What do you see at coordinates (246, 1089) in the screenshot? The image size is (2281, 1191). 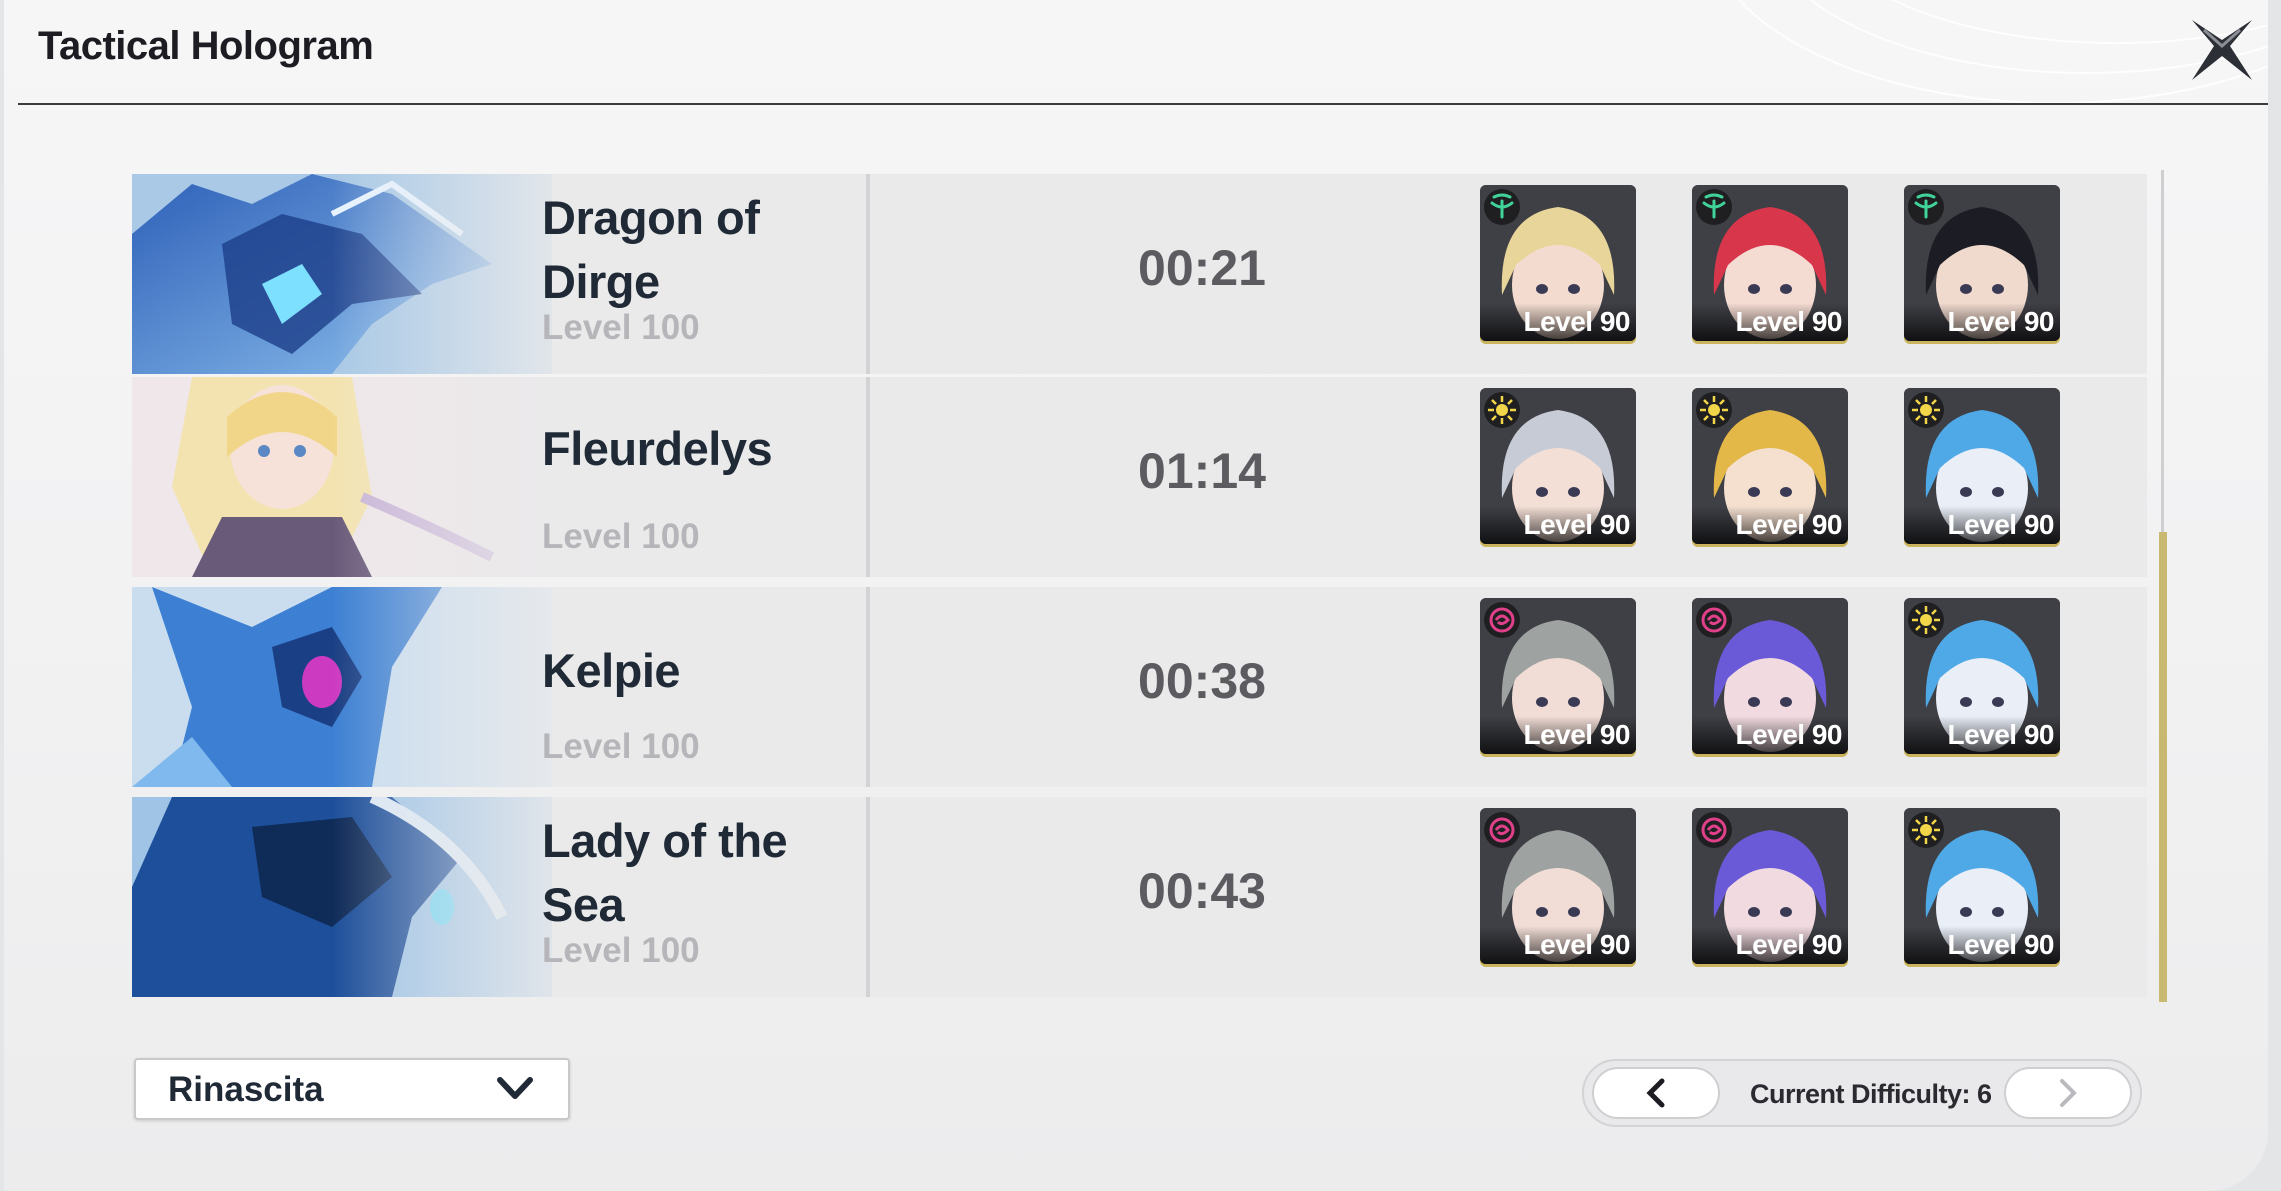 I see `region-select-value: Rinascita` at bounding box center [246, 1089].